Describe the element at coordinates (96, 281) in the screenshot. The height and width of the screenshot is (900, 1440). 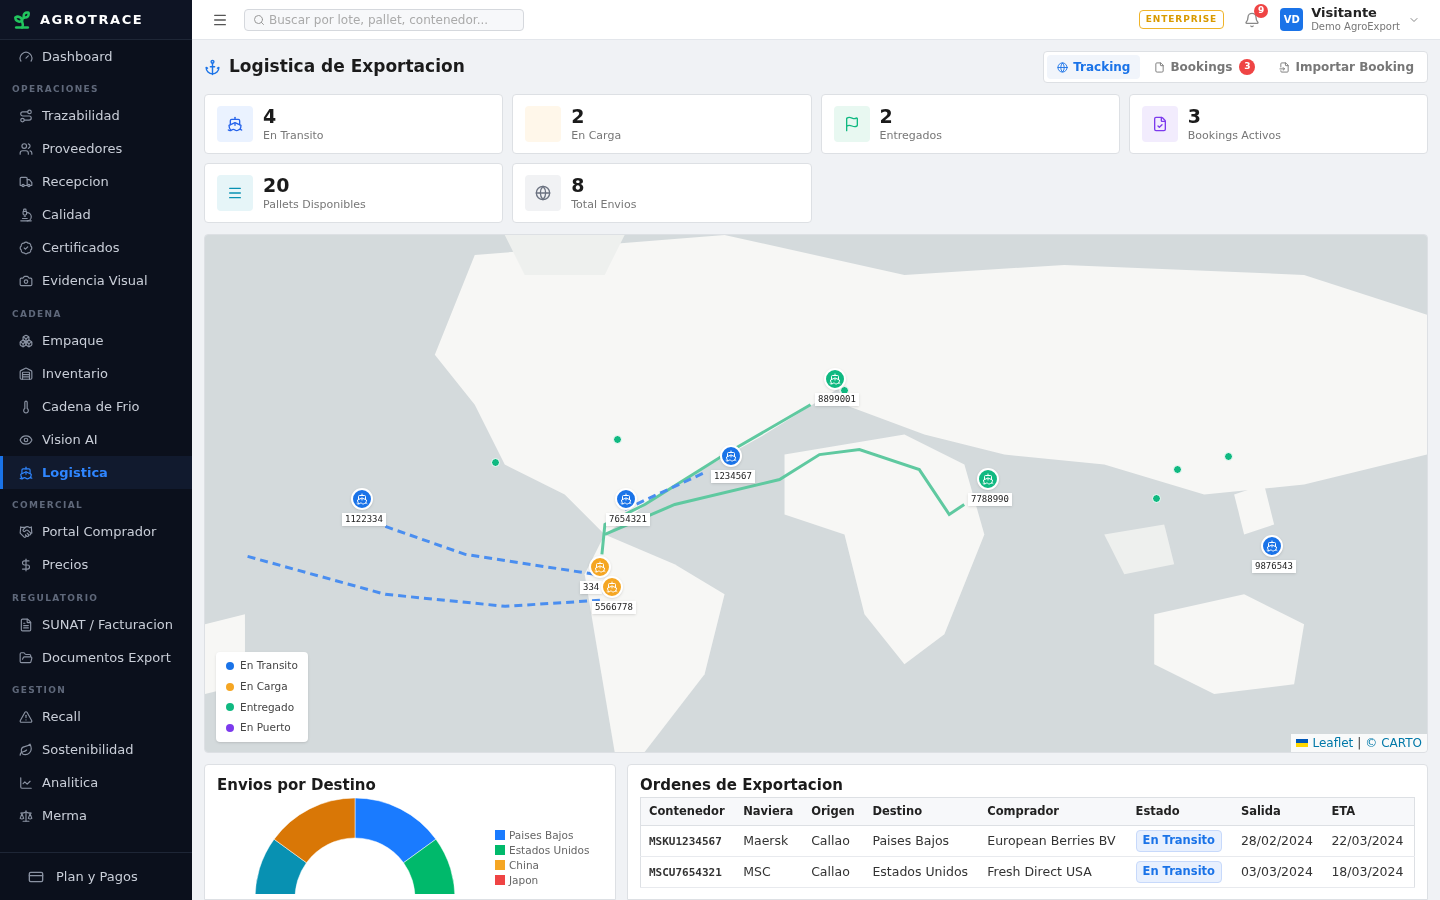
I see `sidebar-item: Evidencia Visual` at that location.